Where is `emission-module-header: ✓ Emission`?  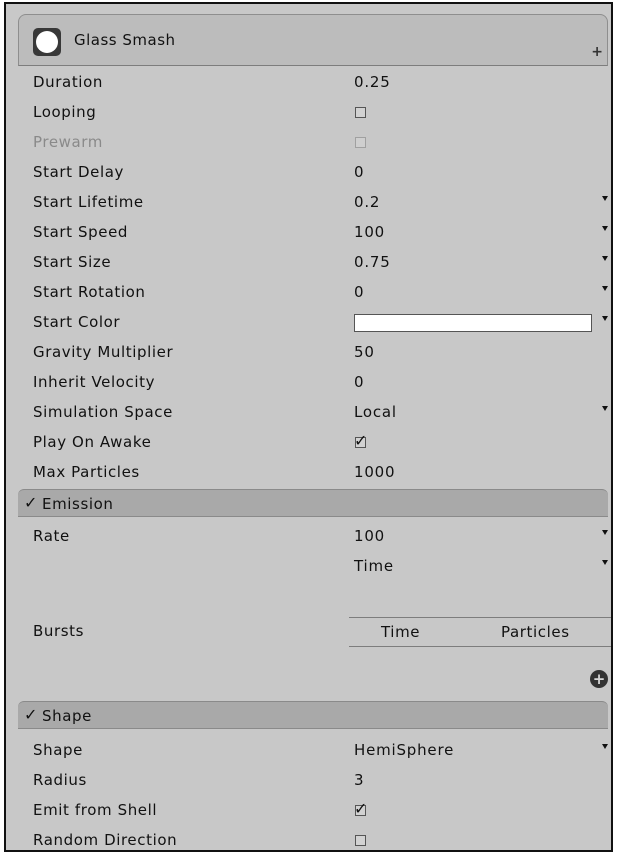 emission-module-header: ✓ Emission is located at coordinates (313, 503).